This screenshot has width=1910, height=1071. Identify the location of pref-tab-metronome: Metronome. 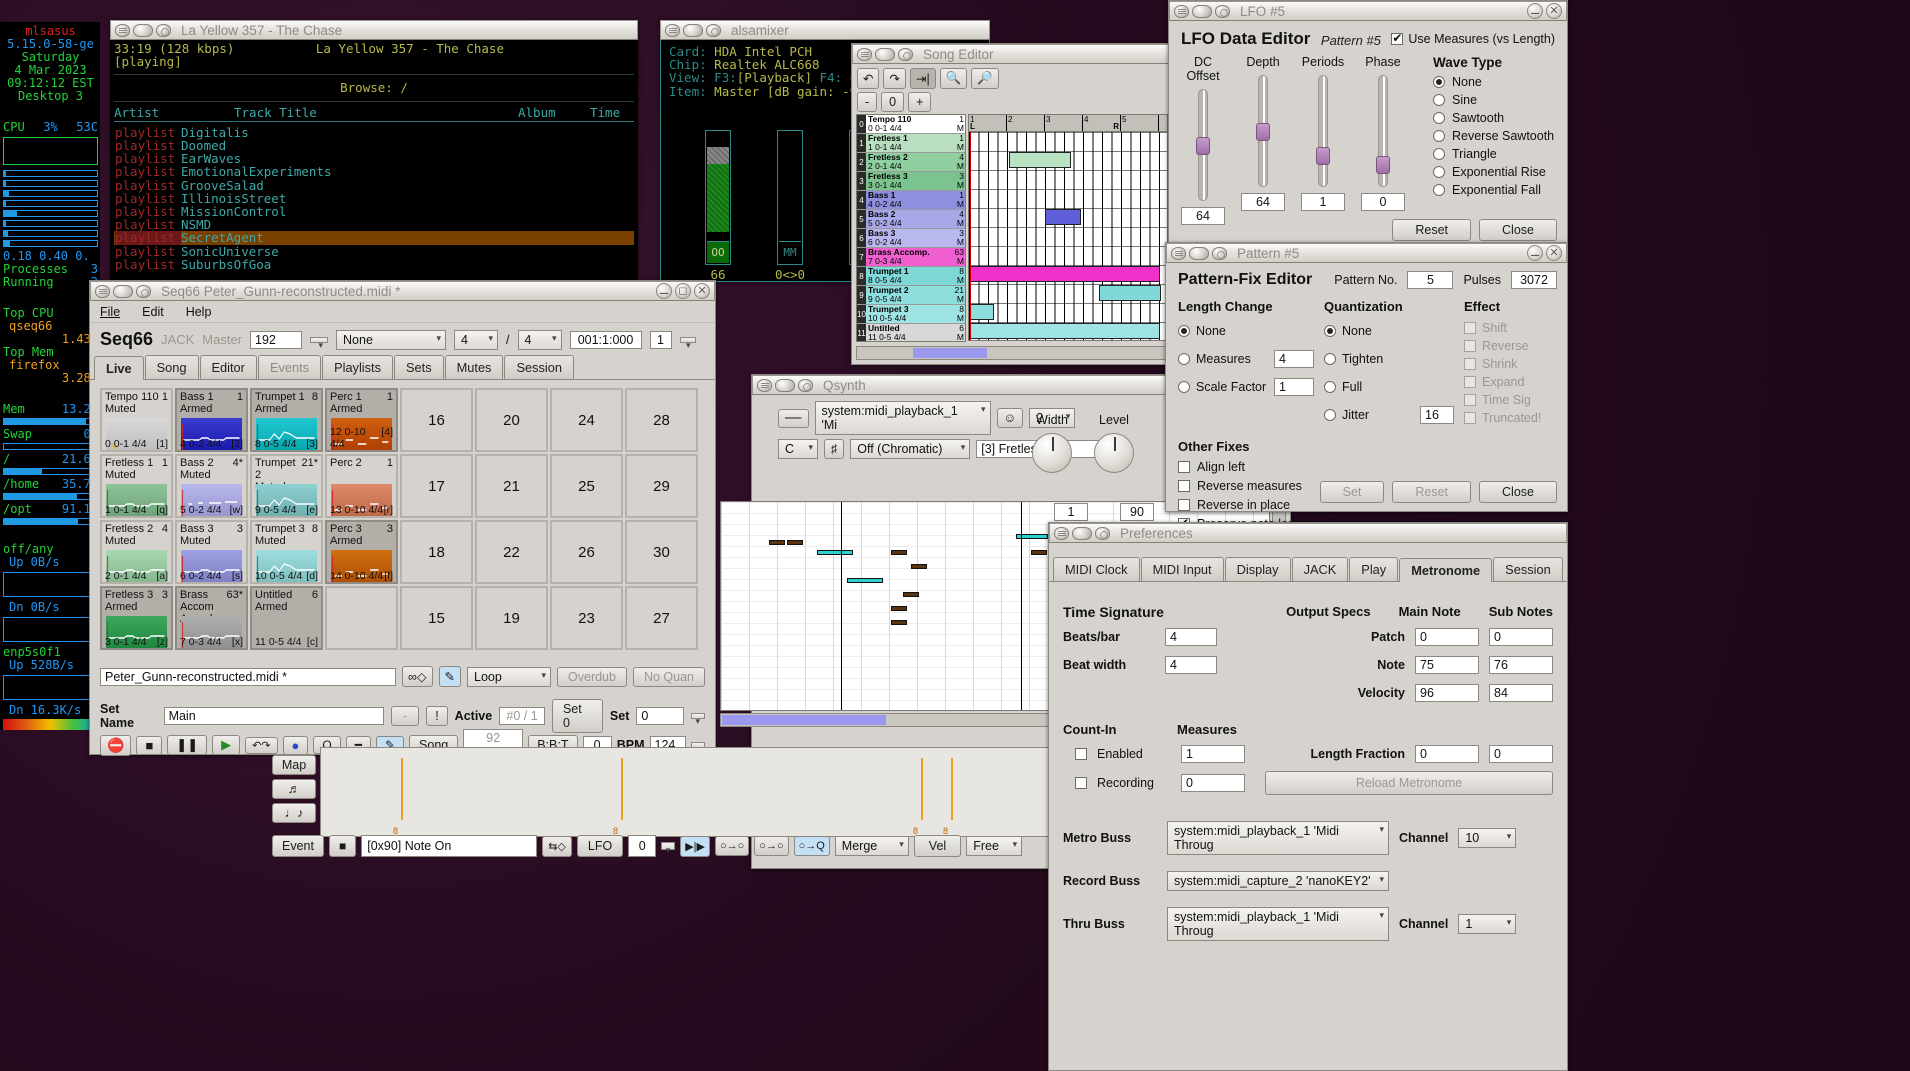
(1446, 570).